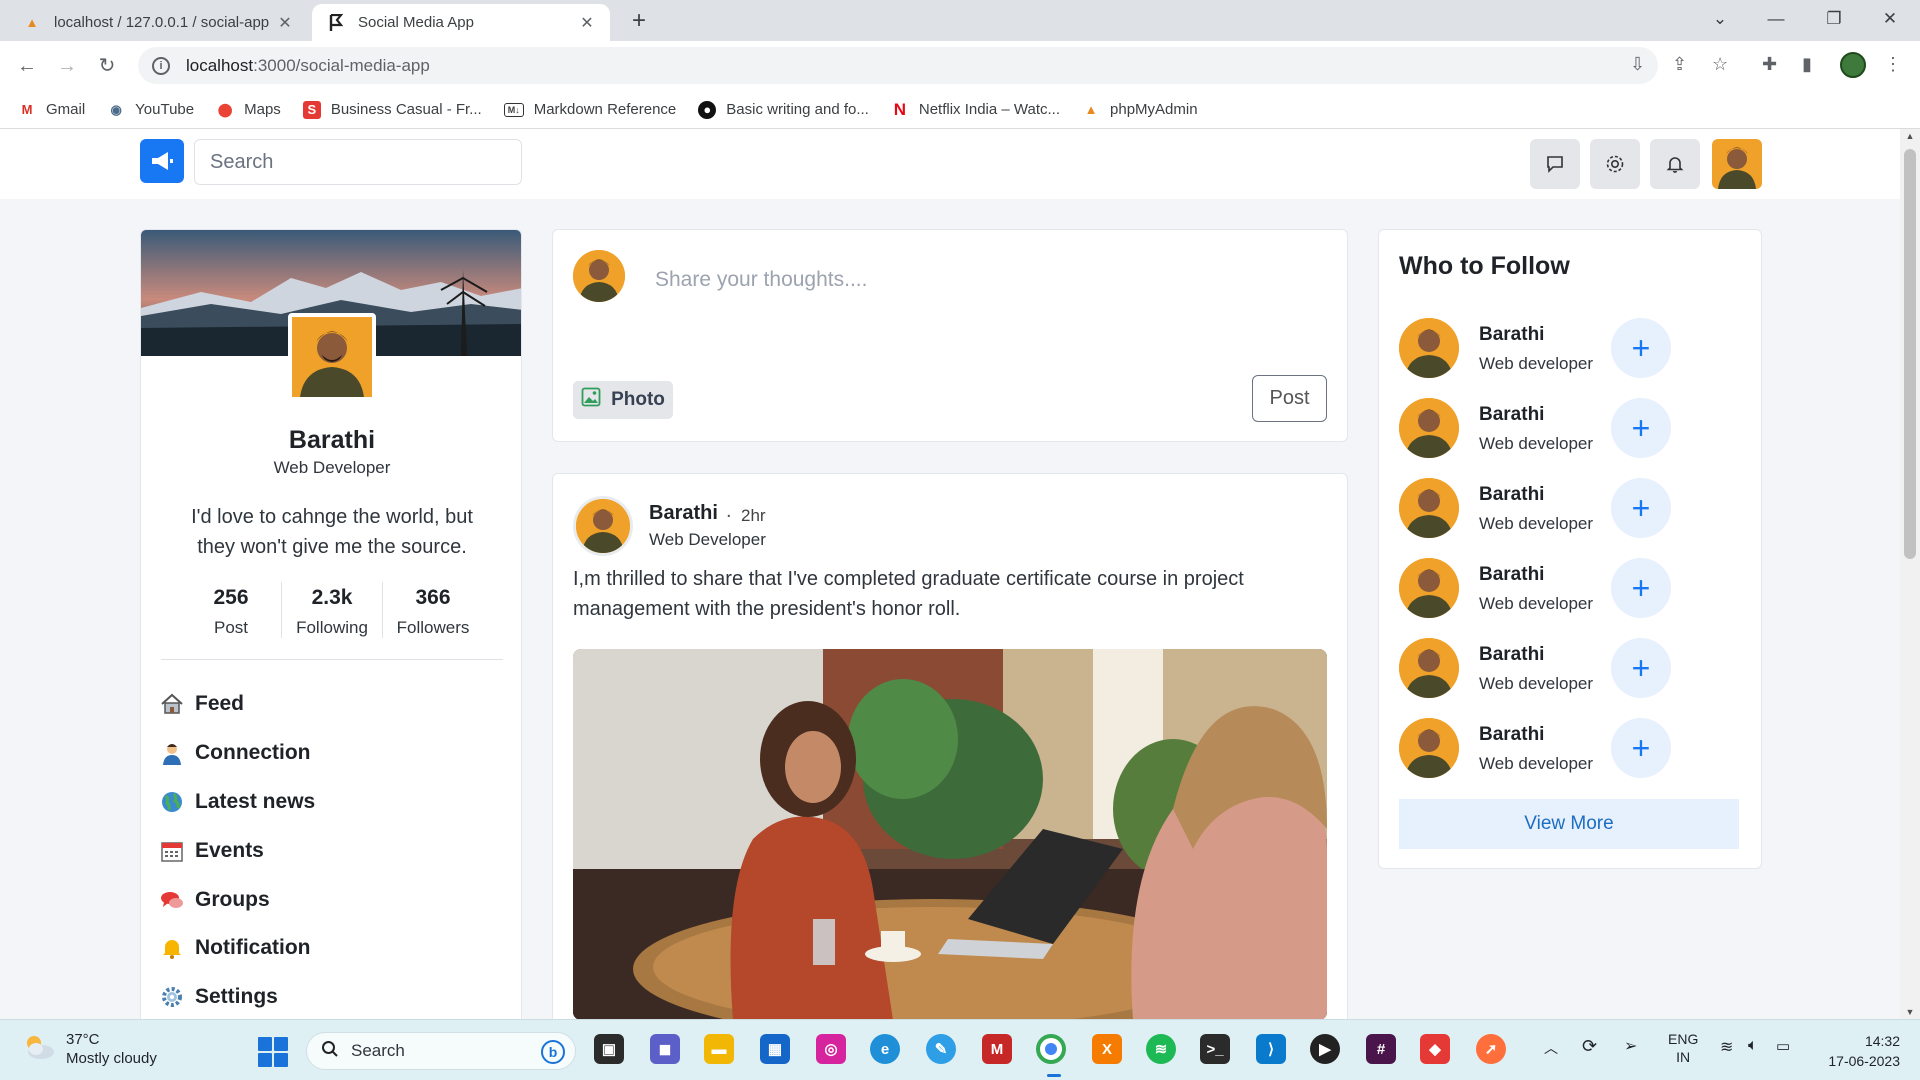 Image resolution: width=1920 pixels, height=1080 pixels. I want to click on site-info-icon: i, so click(161, 65).